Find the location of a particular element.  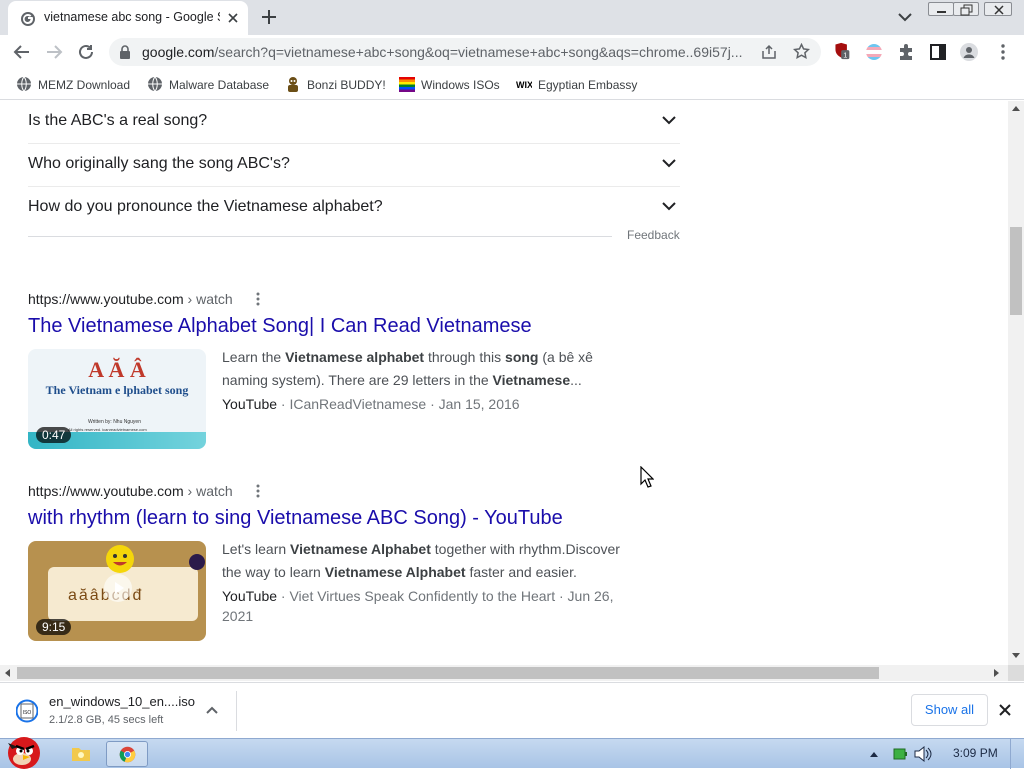

smiley-icon is located at coordinates (120, 559).